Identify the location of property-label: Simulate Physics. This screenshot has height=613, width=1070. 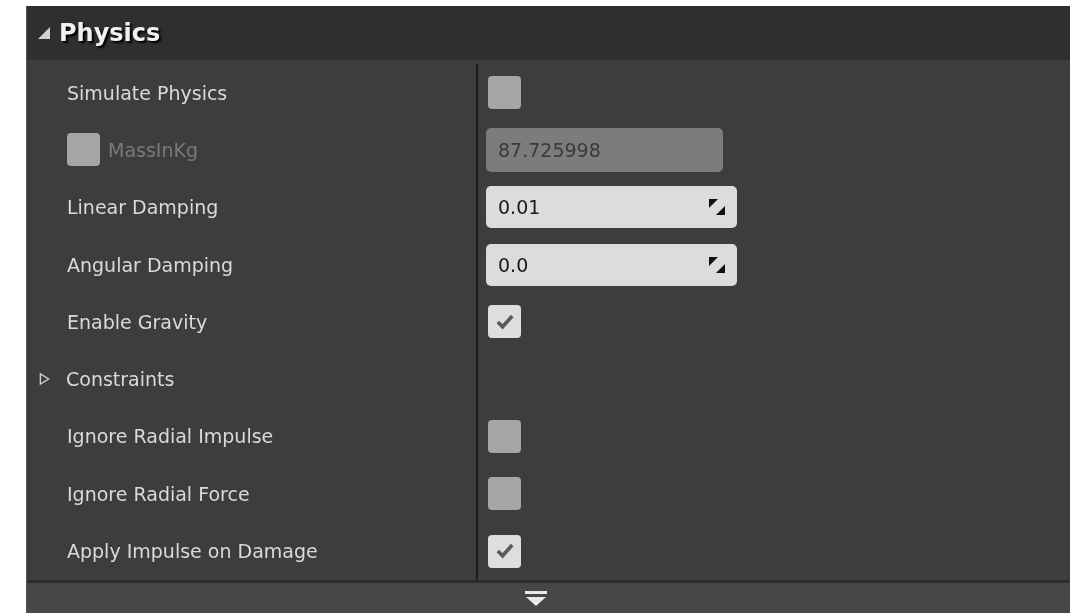
(147, 92).